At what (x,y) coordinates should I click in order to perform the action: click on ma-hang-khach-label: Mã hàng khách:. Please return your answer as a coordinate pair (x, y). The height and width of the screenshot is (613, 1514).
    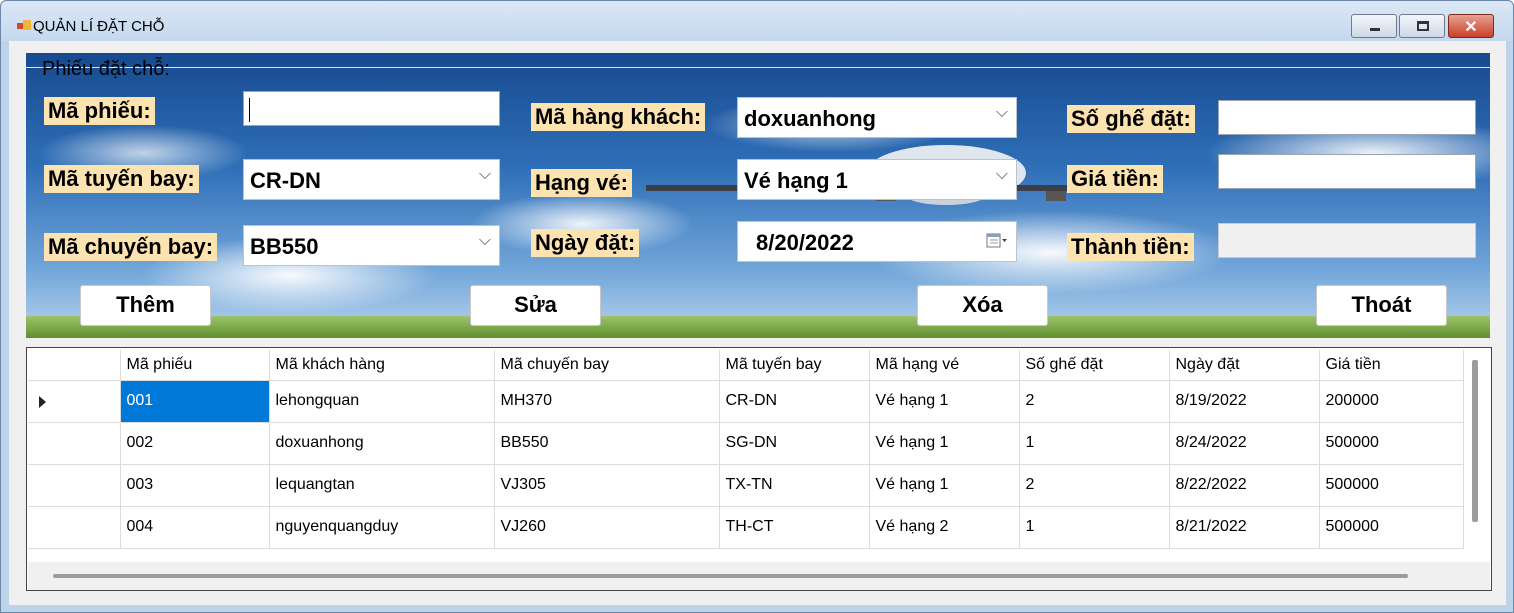
    Looking at the image, I should click on (618, 117).